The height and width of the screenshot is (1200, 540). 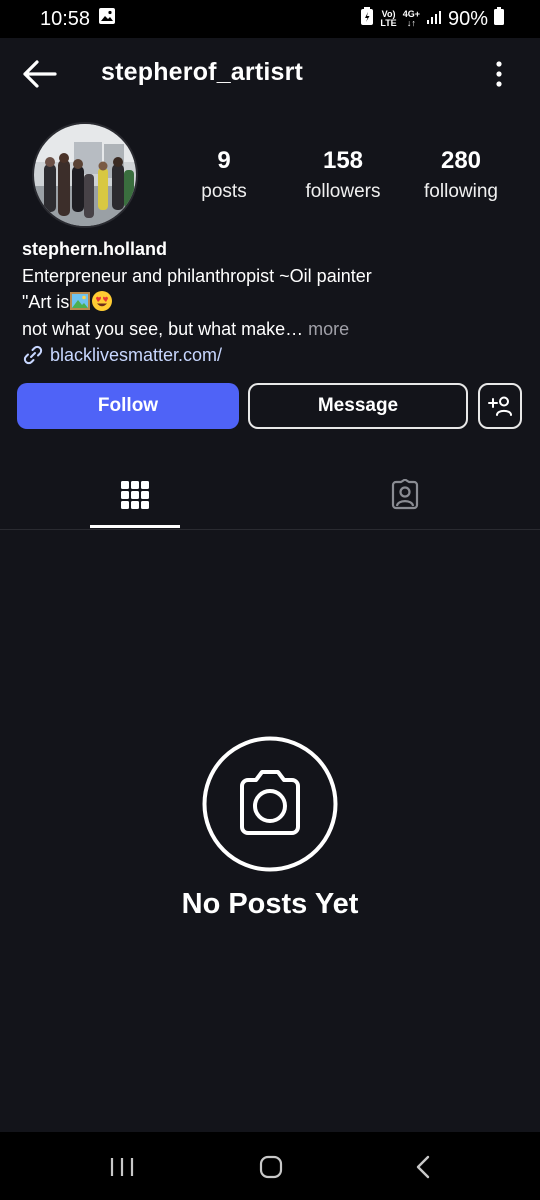 I want to click on home-button, so click(x=271, y=1167).